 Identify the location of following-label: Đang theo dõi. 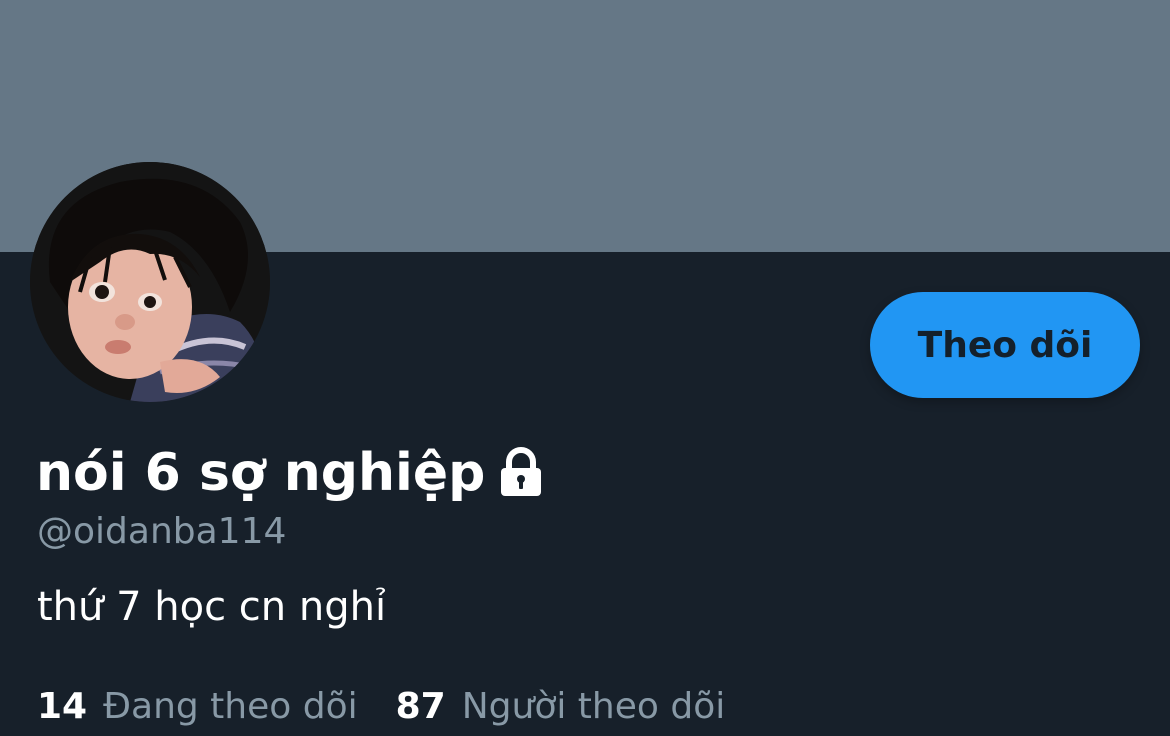
(230, 706).